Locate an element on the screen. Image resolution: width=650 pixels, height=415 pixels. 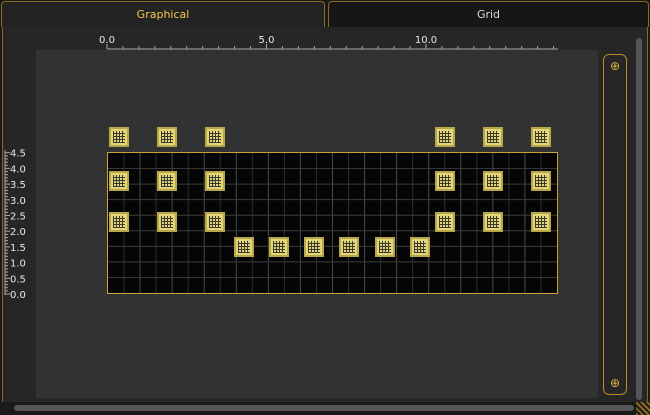
tab-graphical-label: Graphical is located at coordinates (163, 14).